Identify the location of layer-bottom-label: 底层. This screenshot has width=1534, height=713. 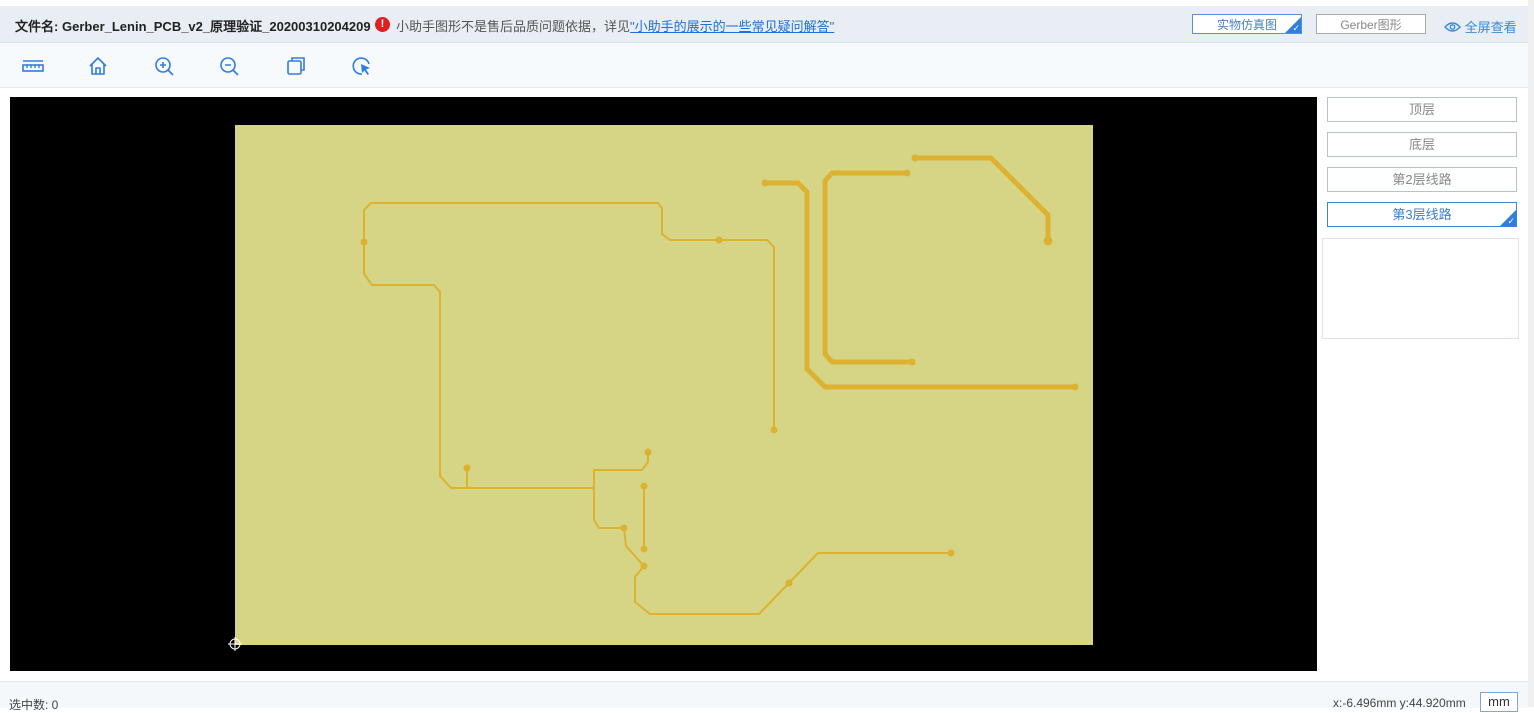
(1421, 144).